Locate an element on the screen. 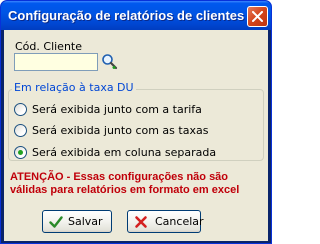  title-bar: Configuração de relatórios de clientes is located at coordinates (136, 15).